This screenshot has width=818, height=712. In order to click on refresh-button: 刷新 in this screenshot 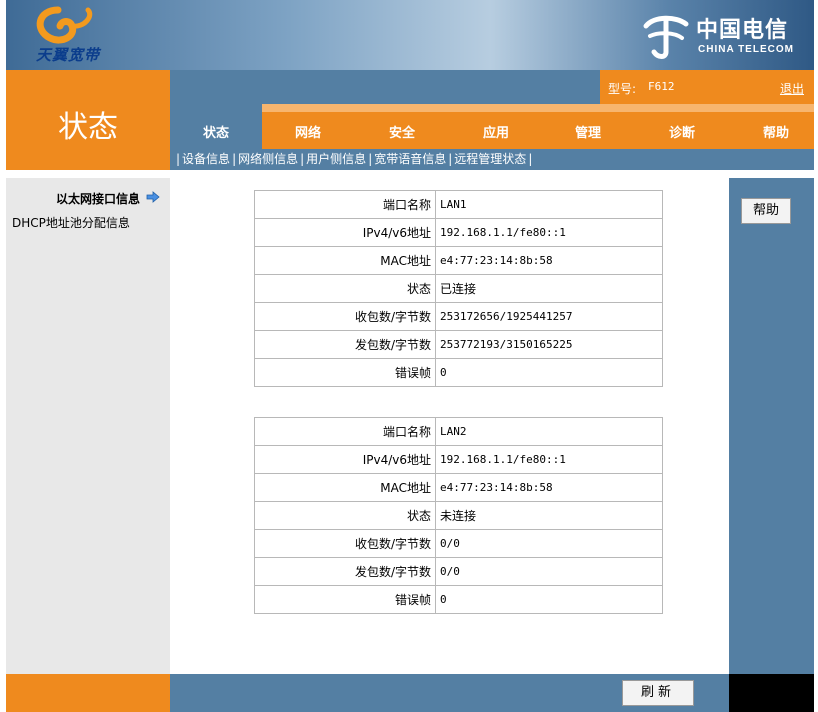, I will do `click(658, 693)`.